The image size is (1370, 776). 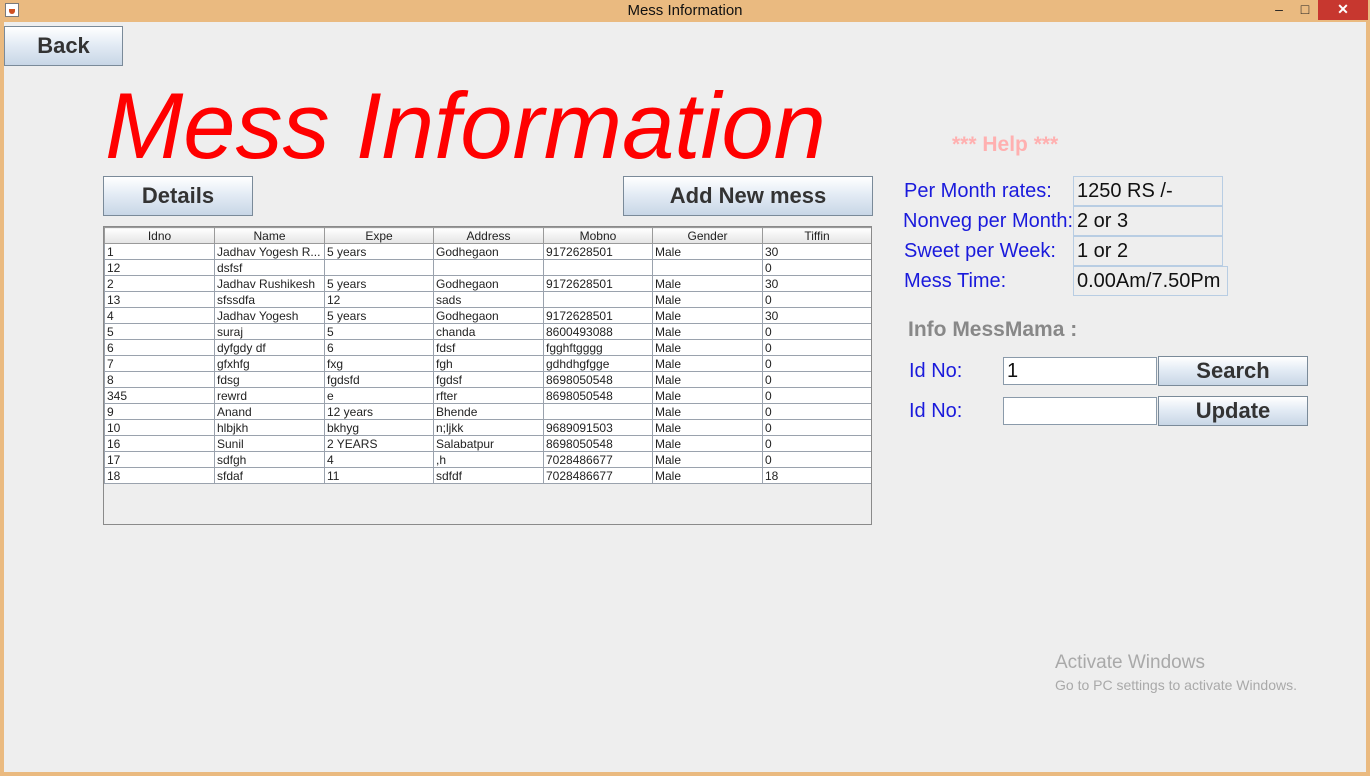 I want to click on table-row: 5 suraj 5 chanda 8600493088 Male 0, so click(x=487, y=331).